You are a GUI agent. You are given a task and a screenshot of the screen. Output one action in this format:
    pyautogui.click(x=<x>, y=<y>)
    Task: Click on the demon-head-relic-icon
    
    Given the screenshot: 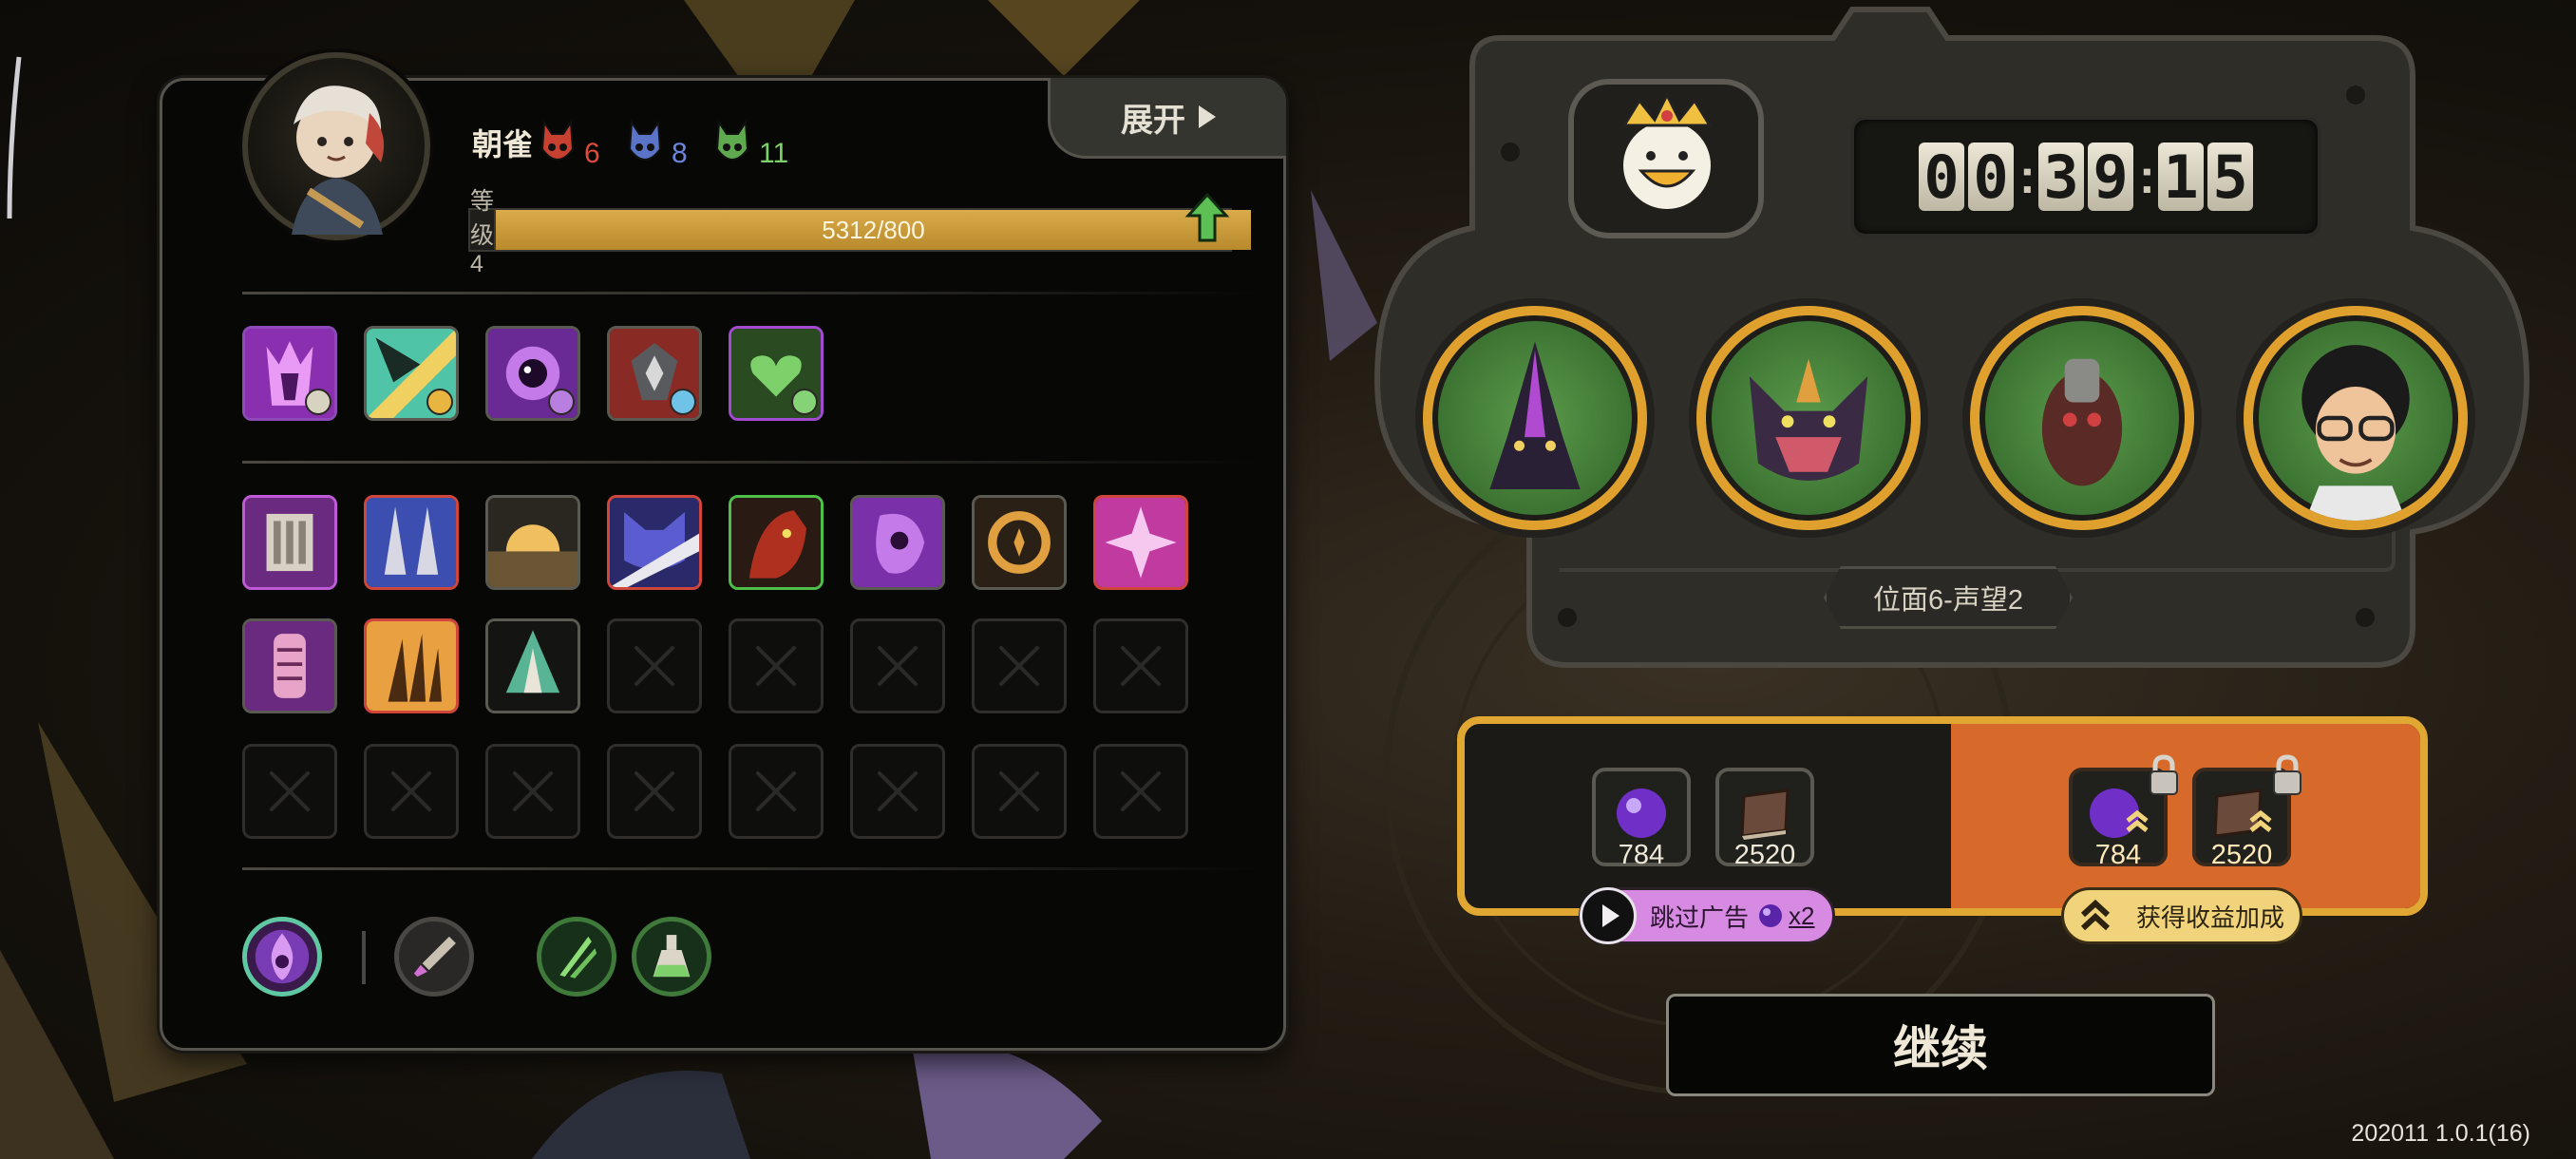 What is the action you would take?
    pyautogui.click(x=776, y=542)
    